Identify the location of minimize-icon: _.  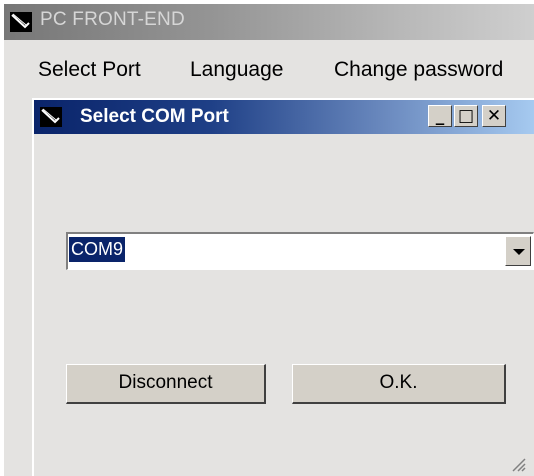
(440, 116).